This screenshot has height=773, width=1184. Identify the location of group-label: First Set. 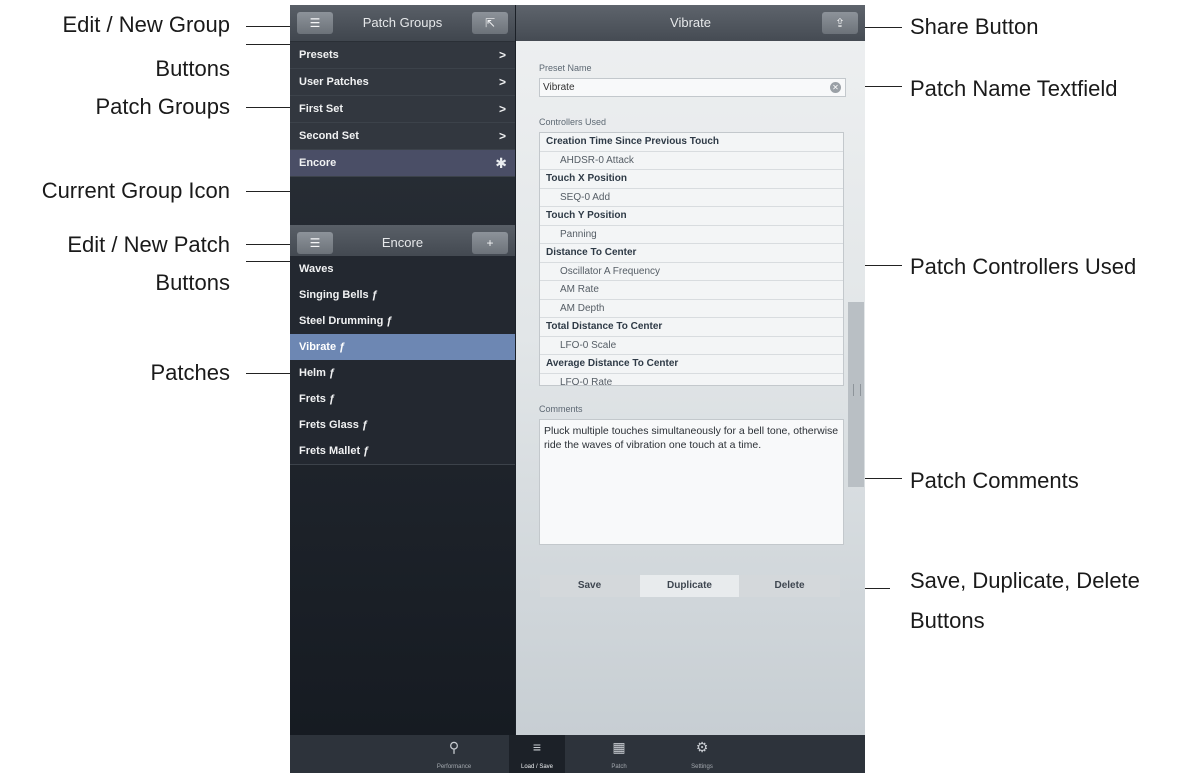
(321, 109).